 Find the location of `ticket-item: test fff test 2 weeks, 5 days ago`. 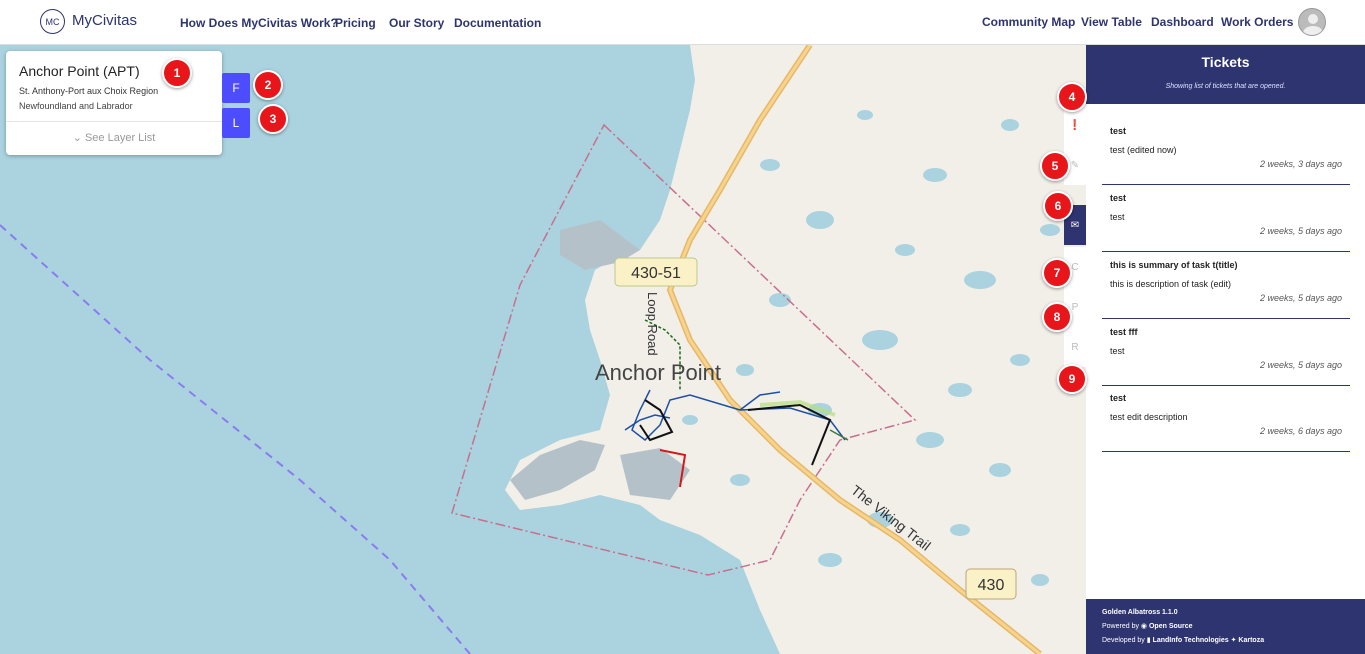

ticket-item: test fff test 2 weeks, 5 days ago is located at coordinates (1226, 352).